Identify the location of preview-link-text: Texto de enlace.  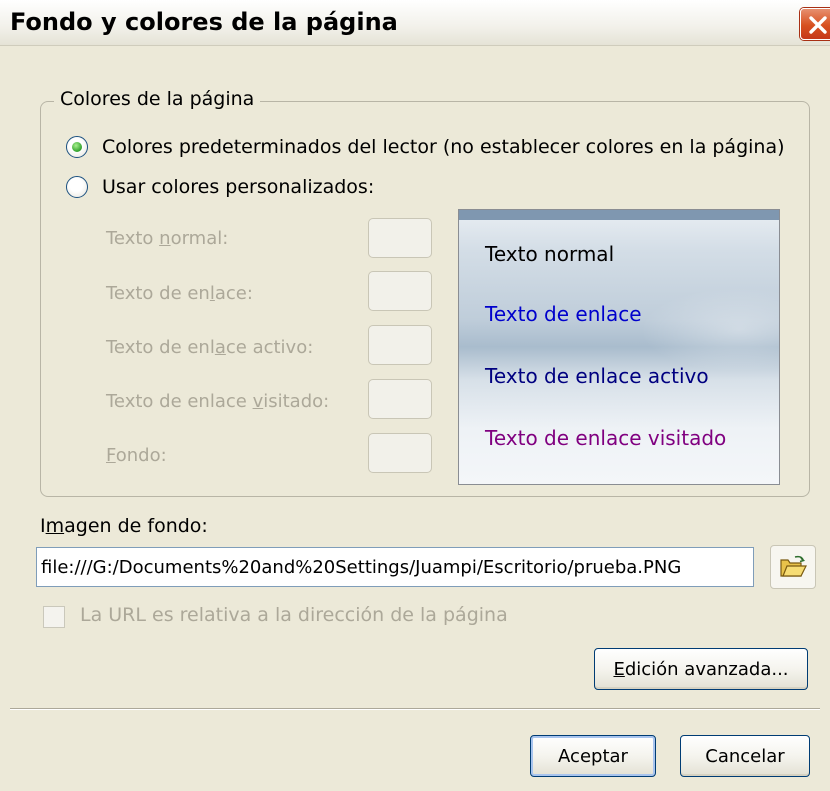
(563, 314).